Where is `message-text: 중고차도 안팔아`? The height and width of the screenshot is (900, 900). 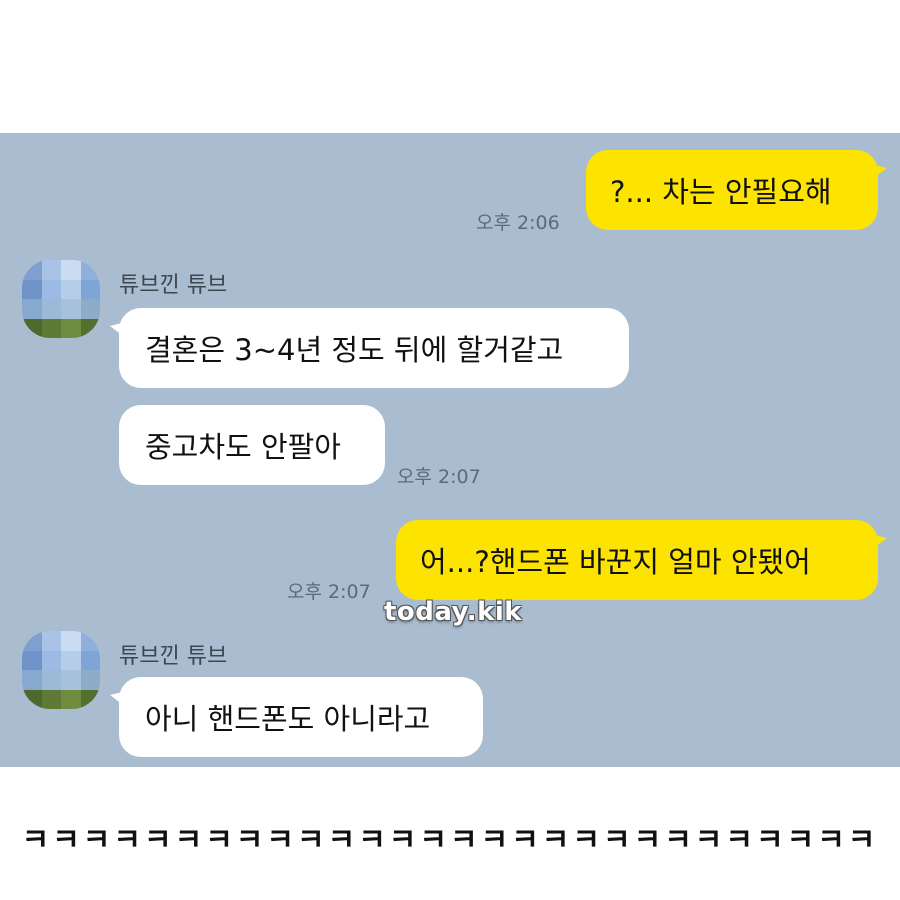
message-text: 중고차도 안팔아 is located at coordinates (243, 447).